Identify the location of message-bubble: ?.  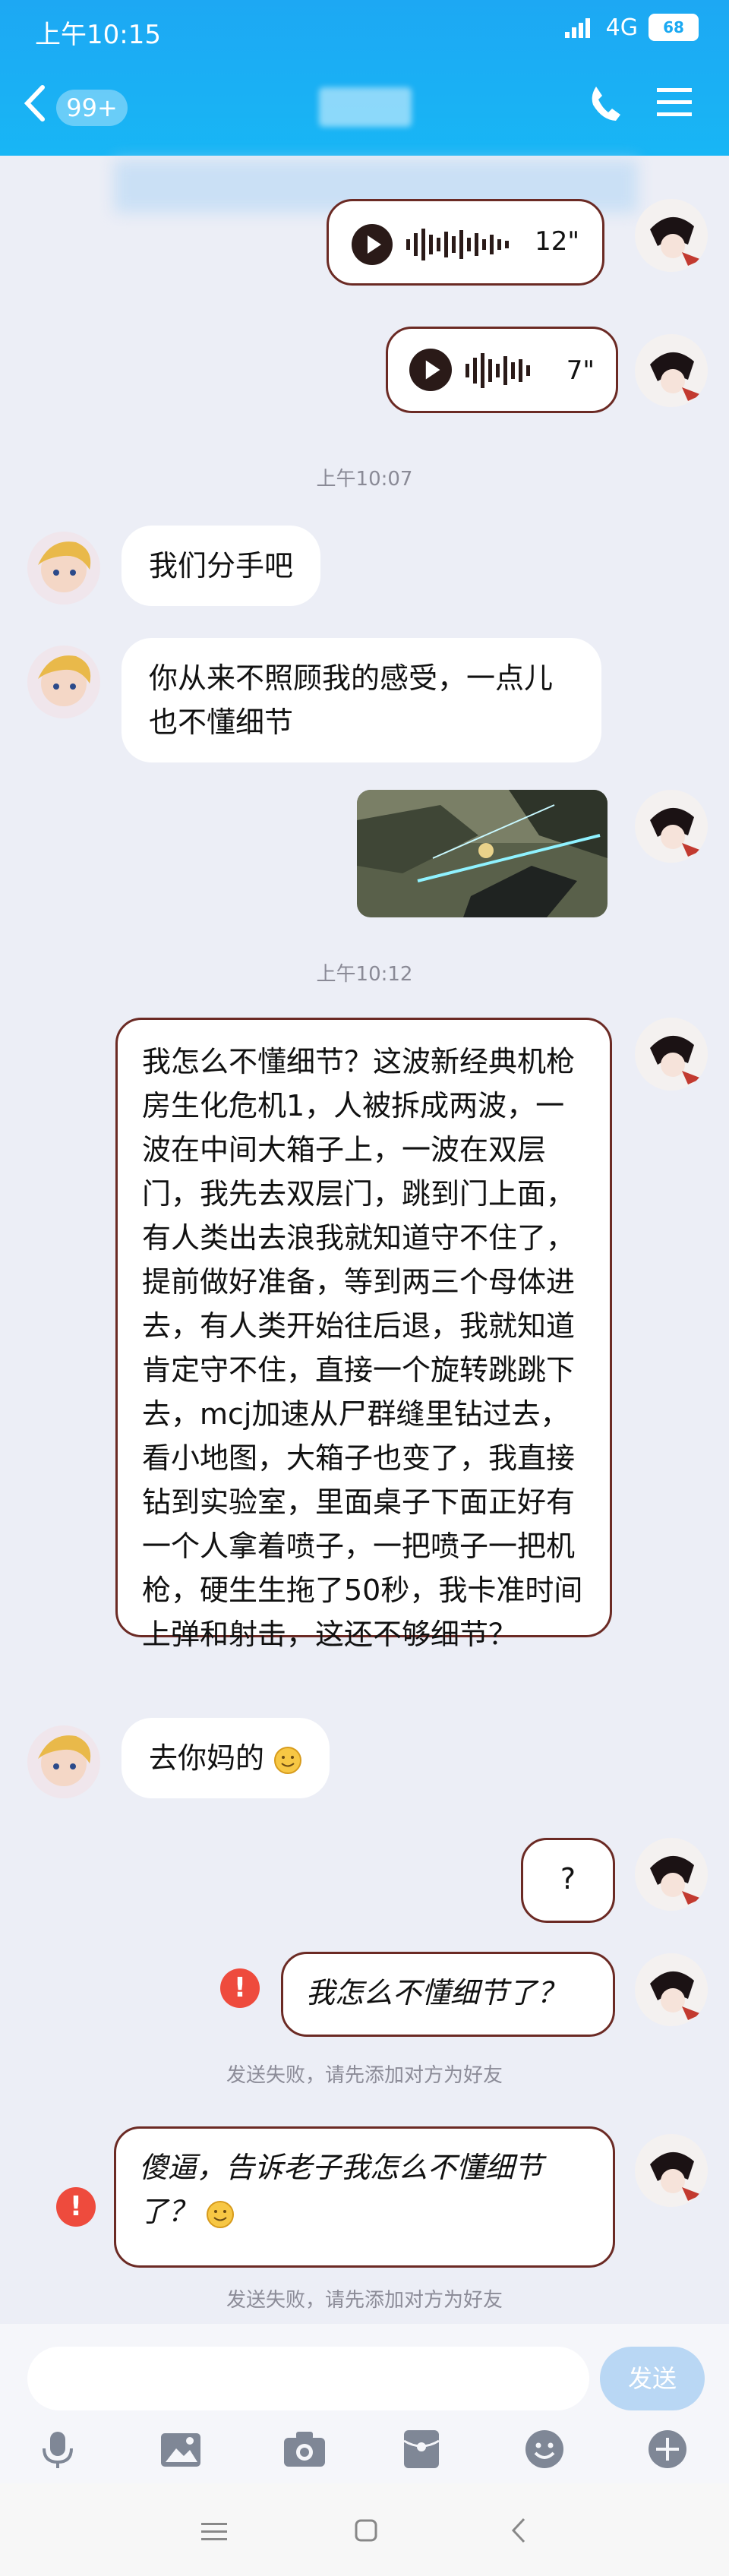
(568, 1880).